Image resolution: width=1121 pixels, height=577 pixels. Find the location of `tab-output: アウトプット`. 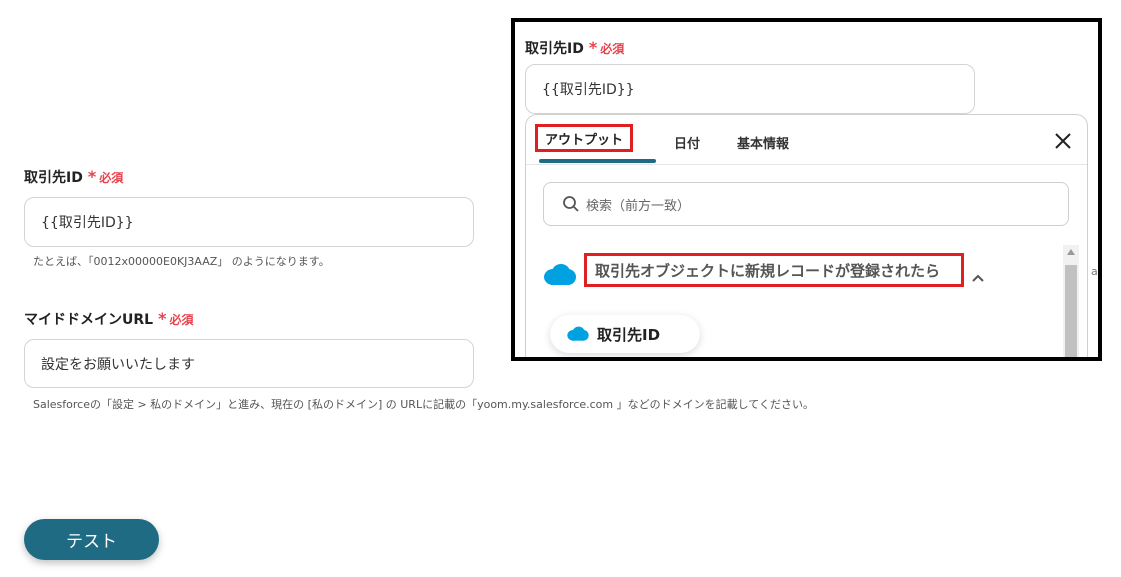

tab-output: アウトプット is located at coordinates (584, 138).